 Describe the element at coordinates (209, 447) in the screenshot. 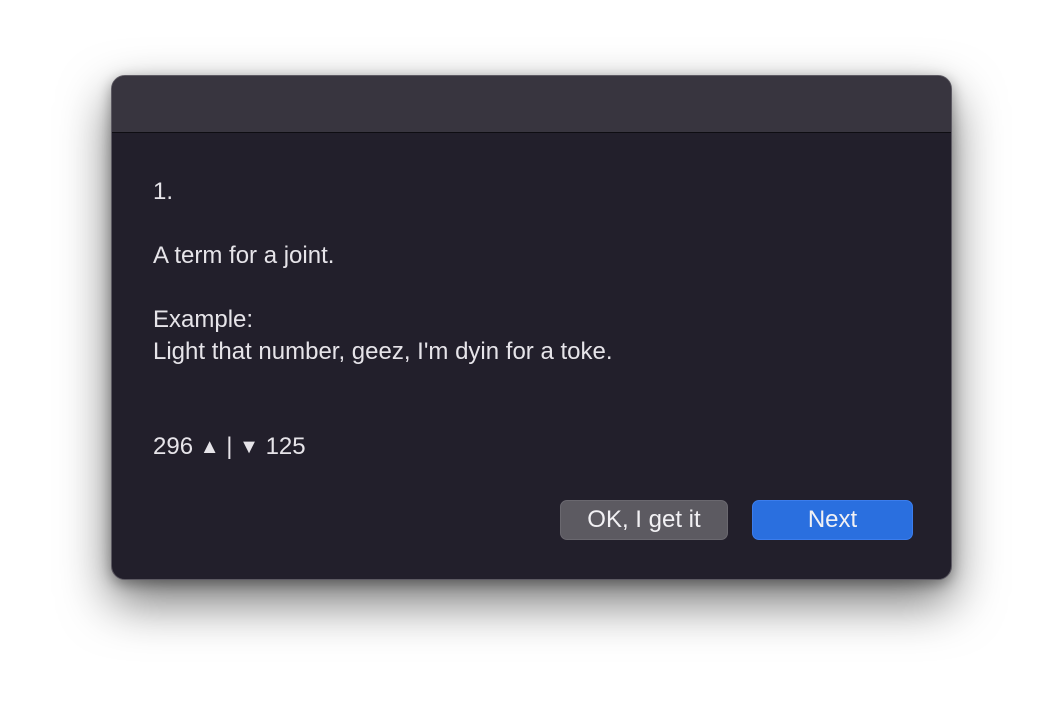

I see `thumbs-up-triangle-icon: ▲` at that location.